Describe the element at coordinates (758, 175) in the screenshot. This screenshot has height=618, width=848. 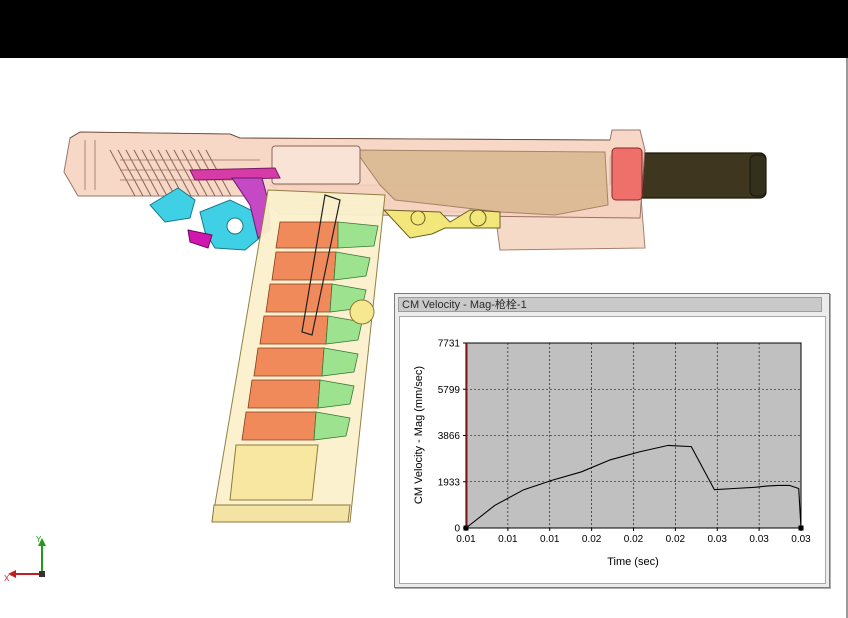
I see `barrel-muzzle` at that location.